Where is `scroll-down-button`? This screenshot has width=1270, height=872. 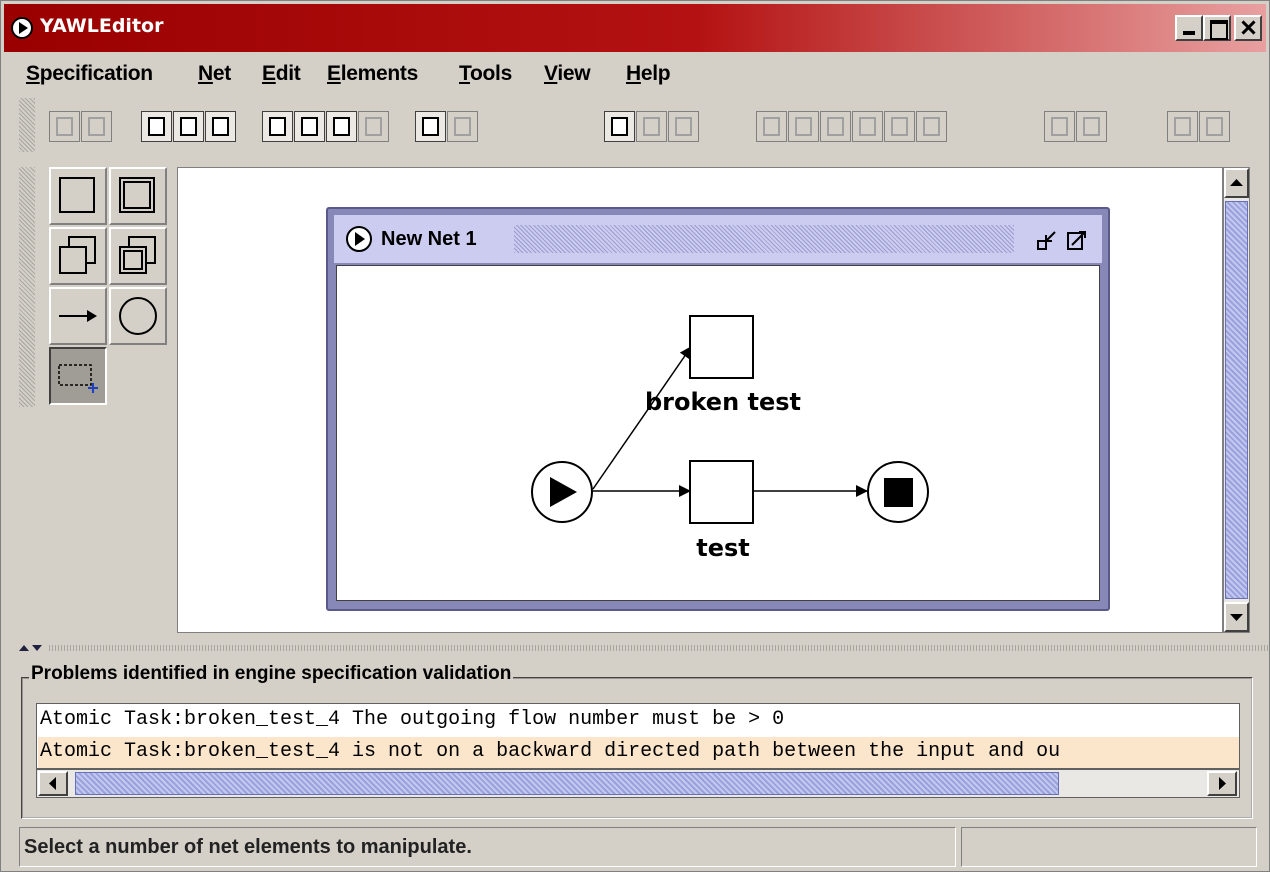 scroll-down-button is located at coordinates (1236, 617).